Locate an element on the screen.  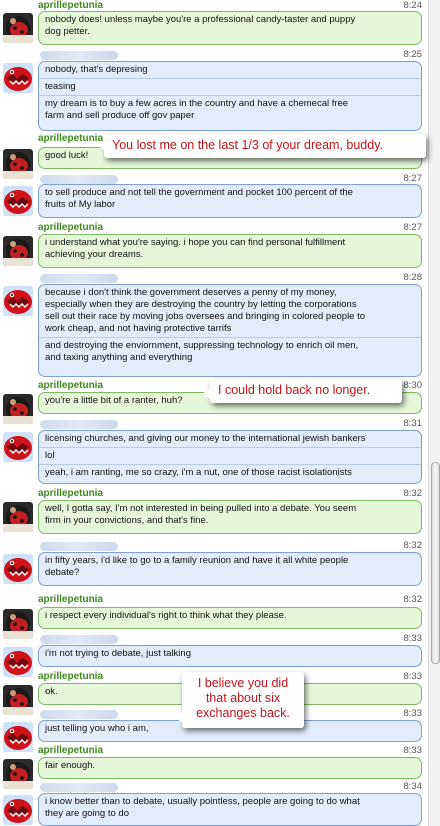
message-text: fruits of My labor is located at coordinates (80, 204).